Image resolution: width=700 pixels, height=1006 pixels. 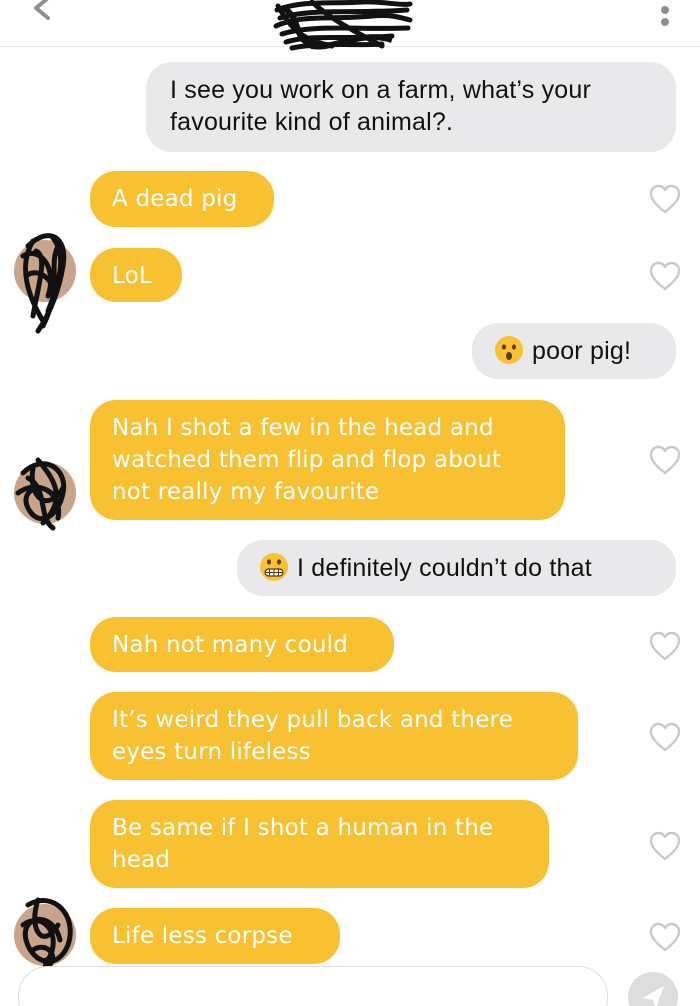 What do you see at coordinates (313, 986) in the screenshot?
I see `message-input` at bounding box center [313, 986].